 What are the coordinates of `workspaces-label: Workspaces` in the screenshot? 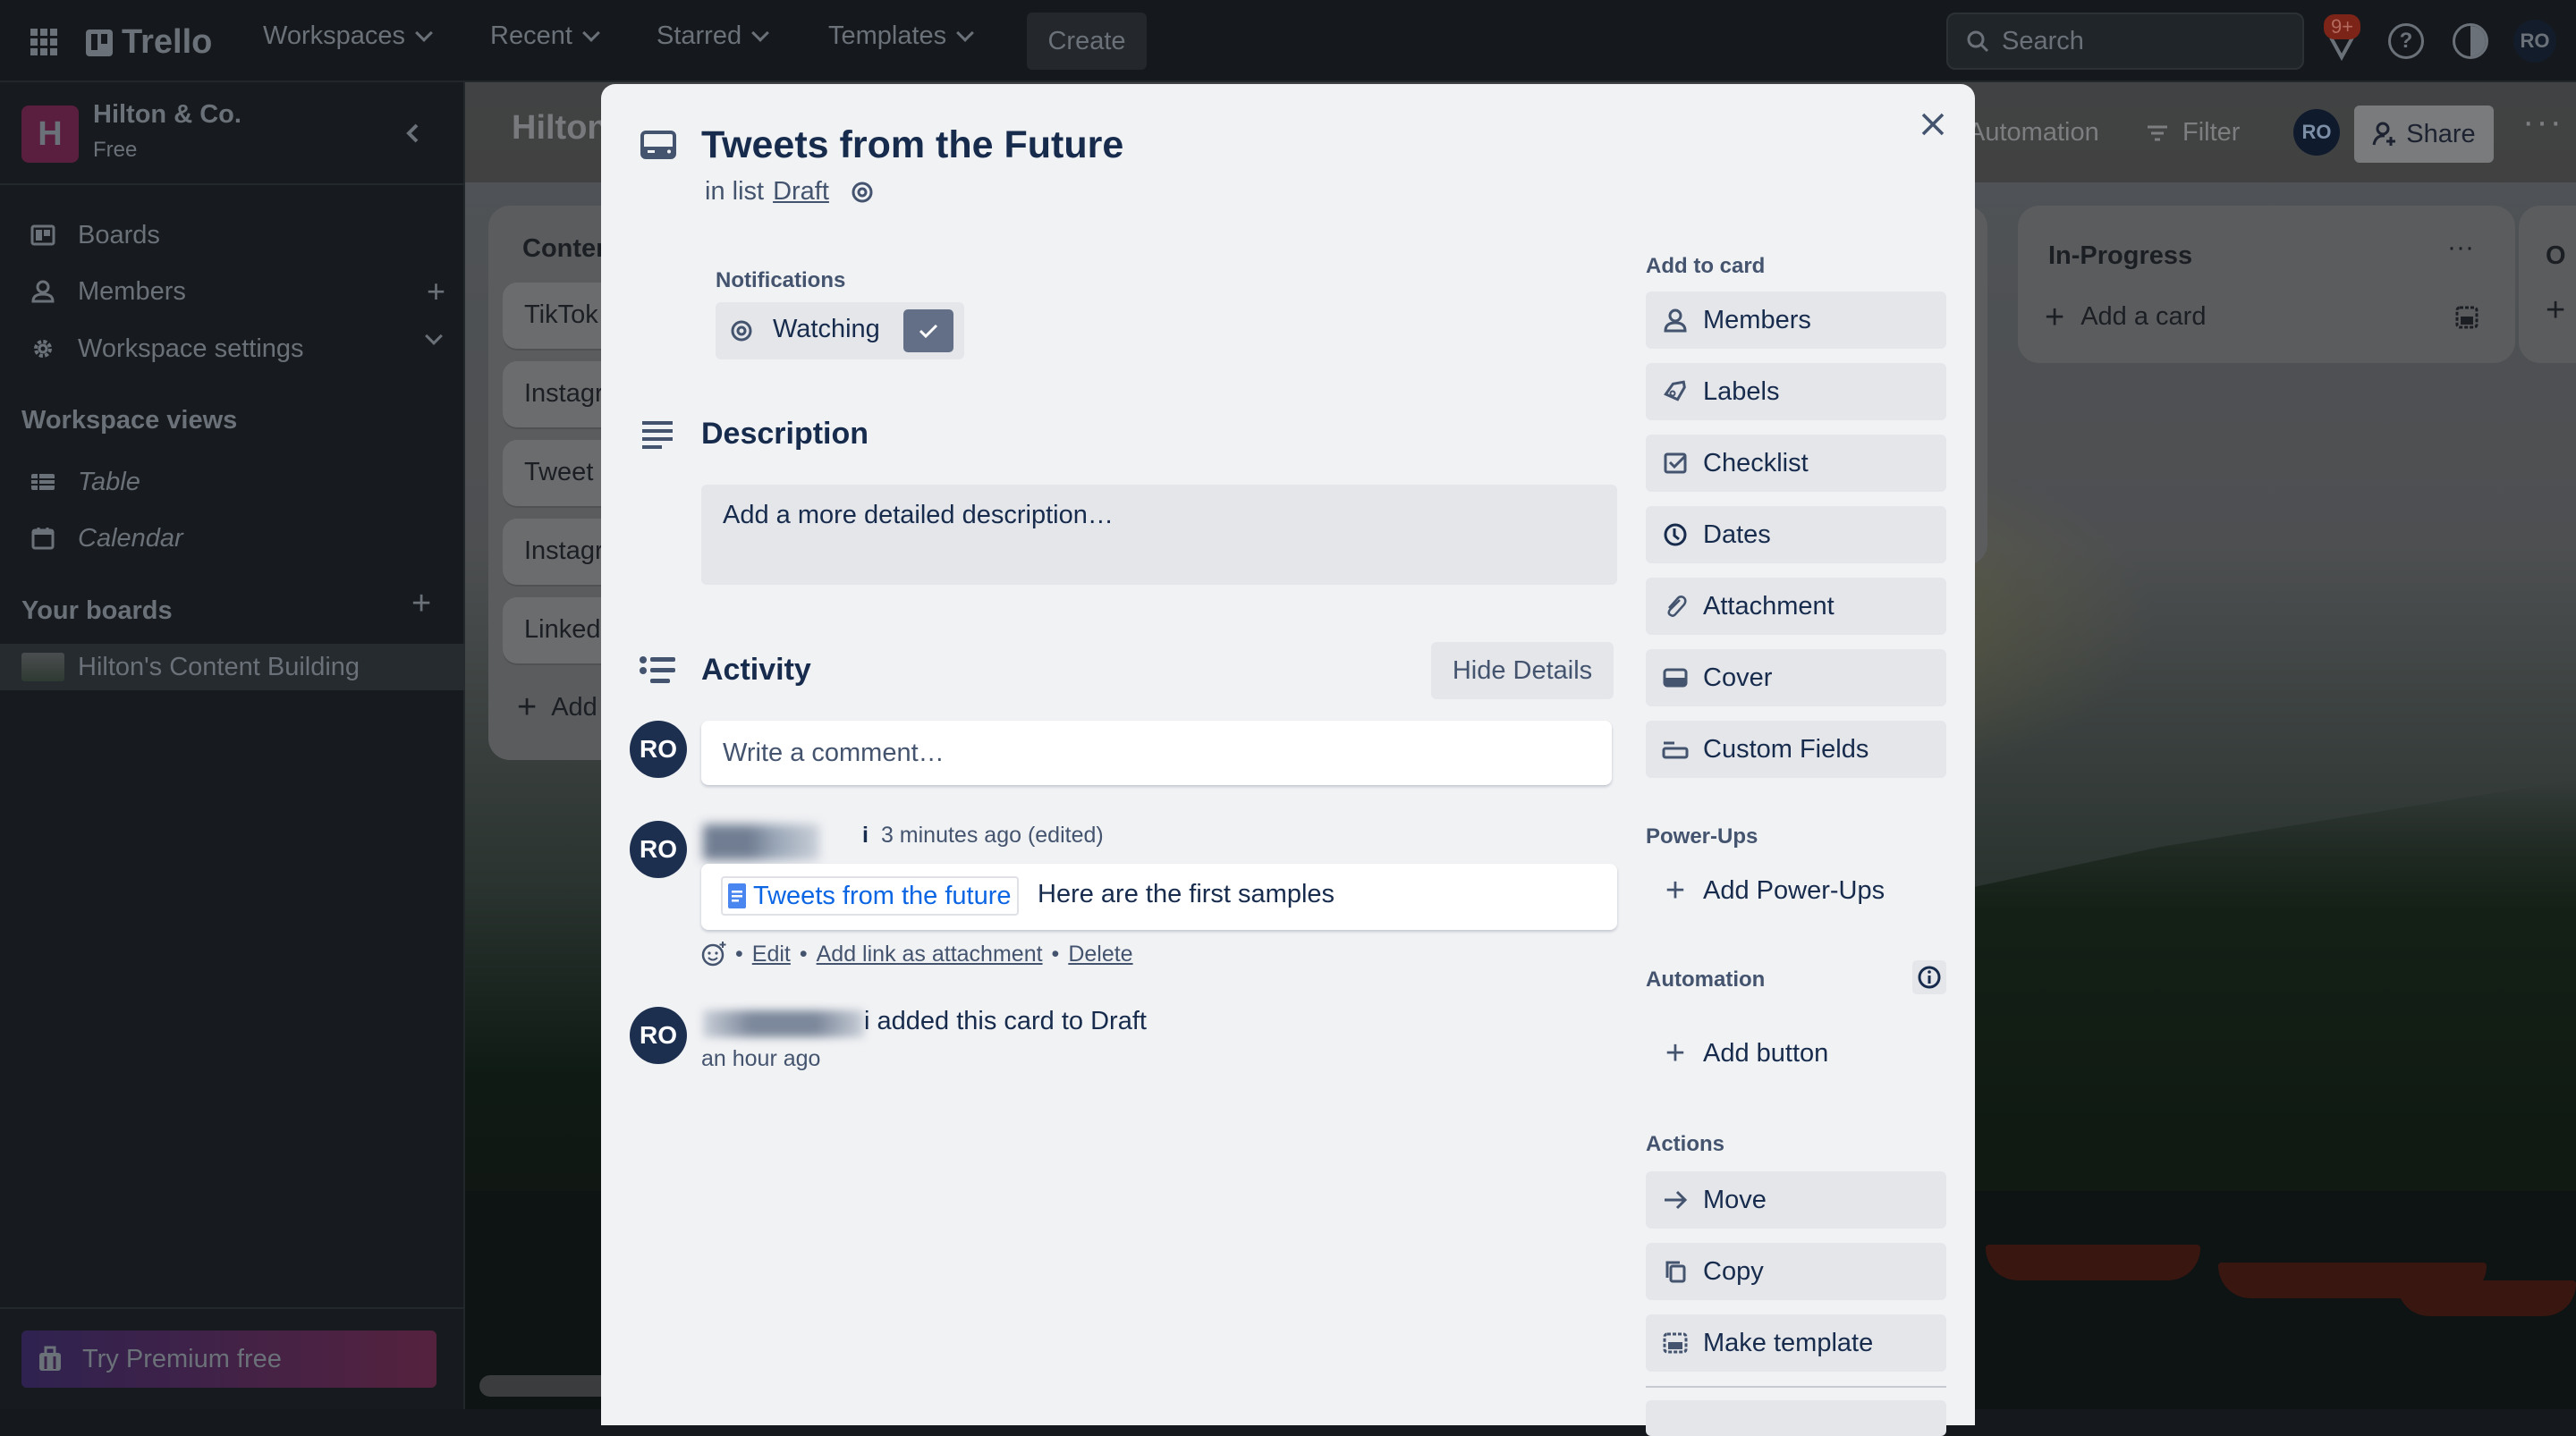 It's located at (334, 35).